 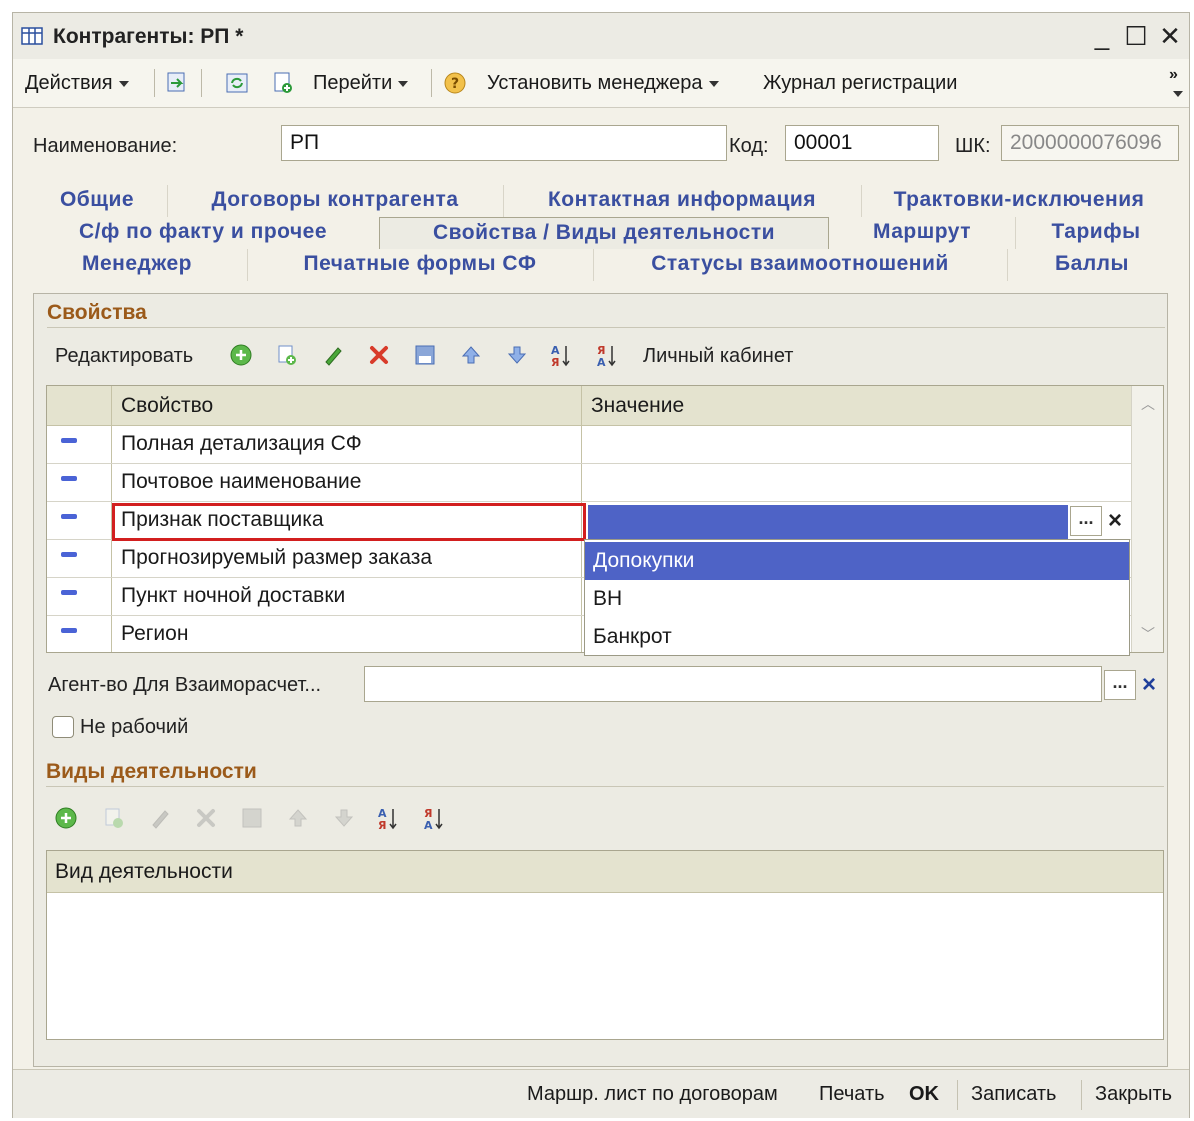 What do you see at coordinates (97, 201) in the screenshot?
I see `tab-general: Общие` at bounding box center [97, 201].